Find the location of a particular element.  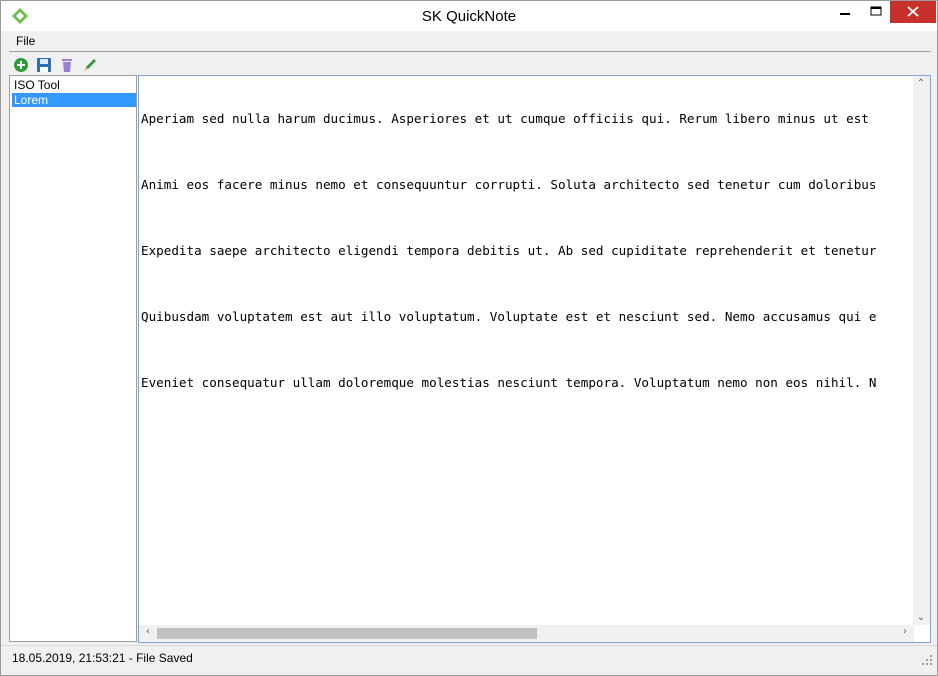

scroll-up-icon: ⌃ is located at coordinates (921, 83).